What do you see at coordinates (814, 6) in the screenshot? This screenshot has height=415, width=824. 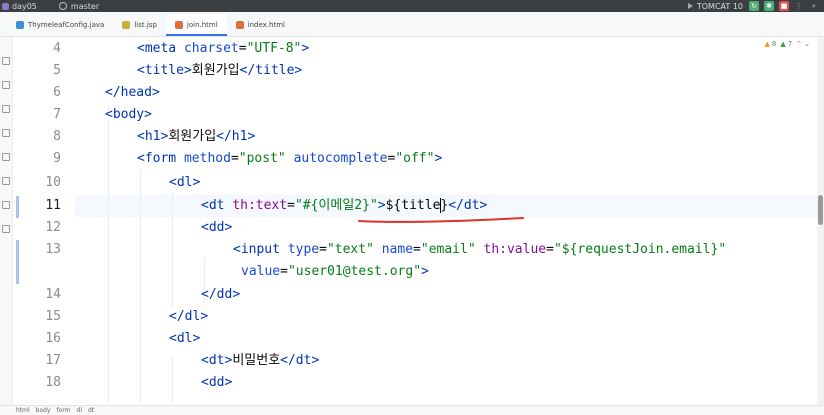 I see `search-everywhere-icon: ⌕` at bounding box center [814, 6].